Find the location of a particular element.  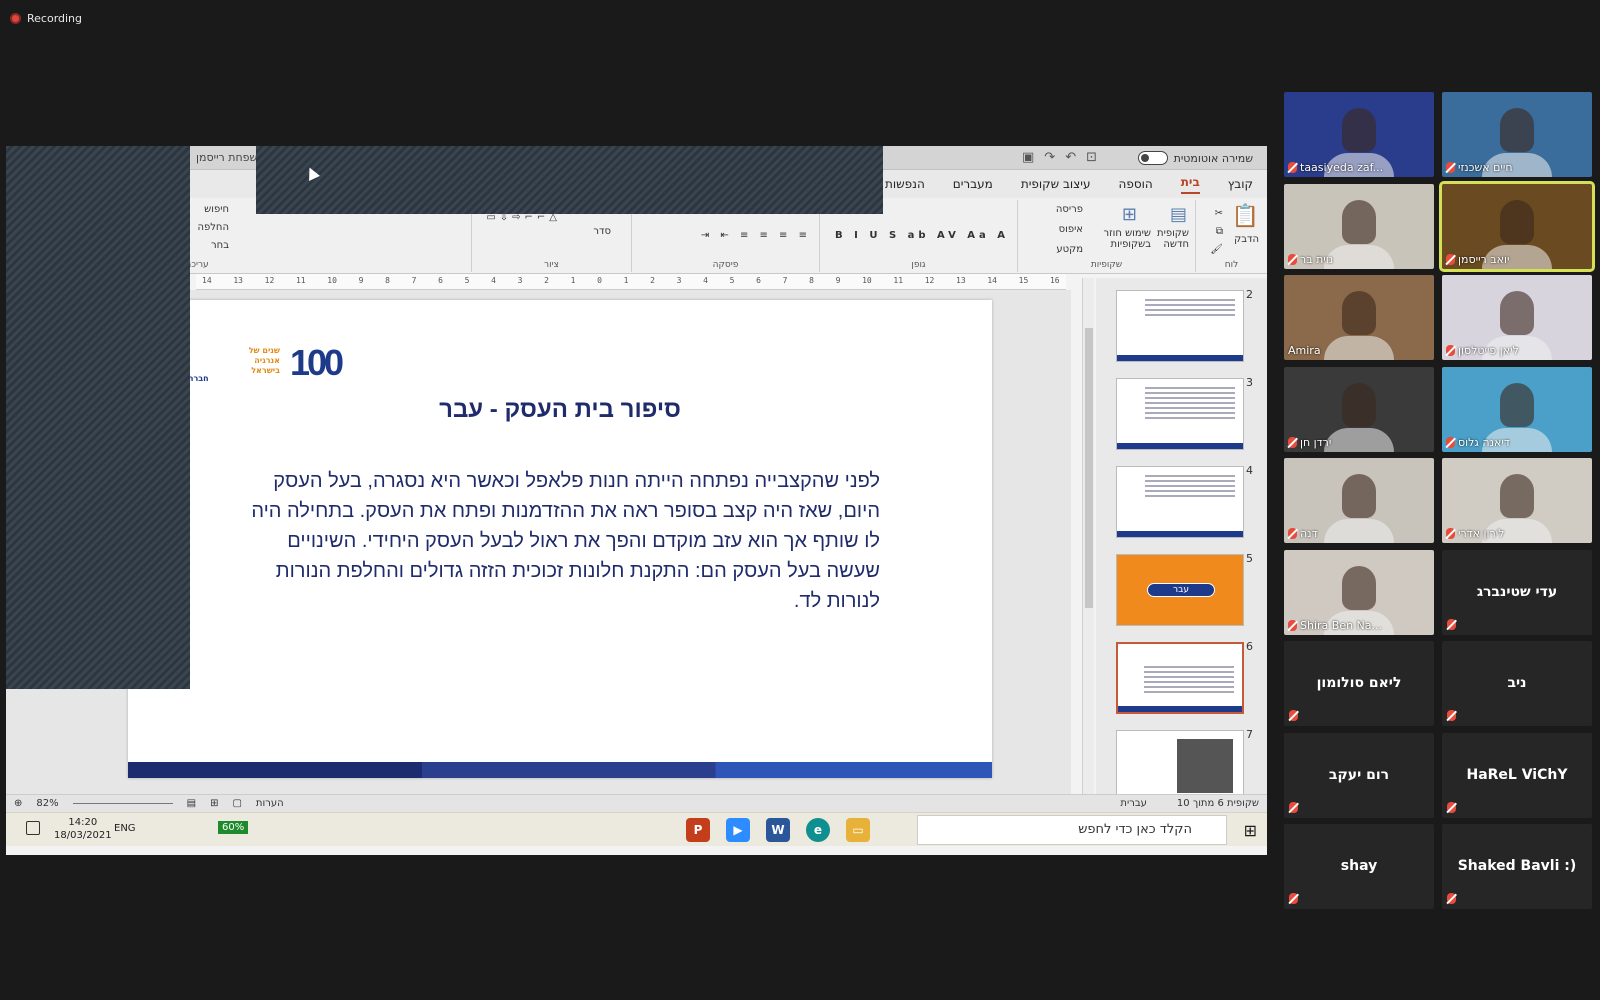

action-center-icon is located at coordinates (33, 828).